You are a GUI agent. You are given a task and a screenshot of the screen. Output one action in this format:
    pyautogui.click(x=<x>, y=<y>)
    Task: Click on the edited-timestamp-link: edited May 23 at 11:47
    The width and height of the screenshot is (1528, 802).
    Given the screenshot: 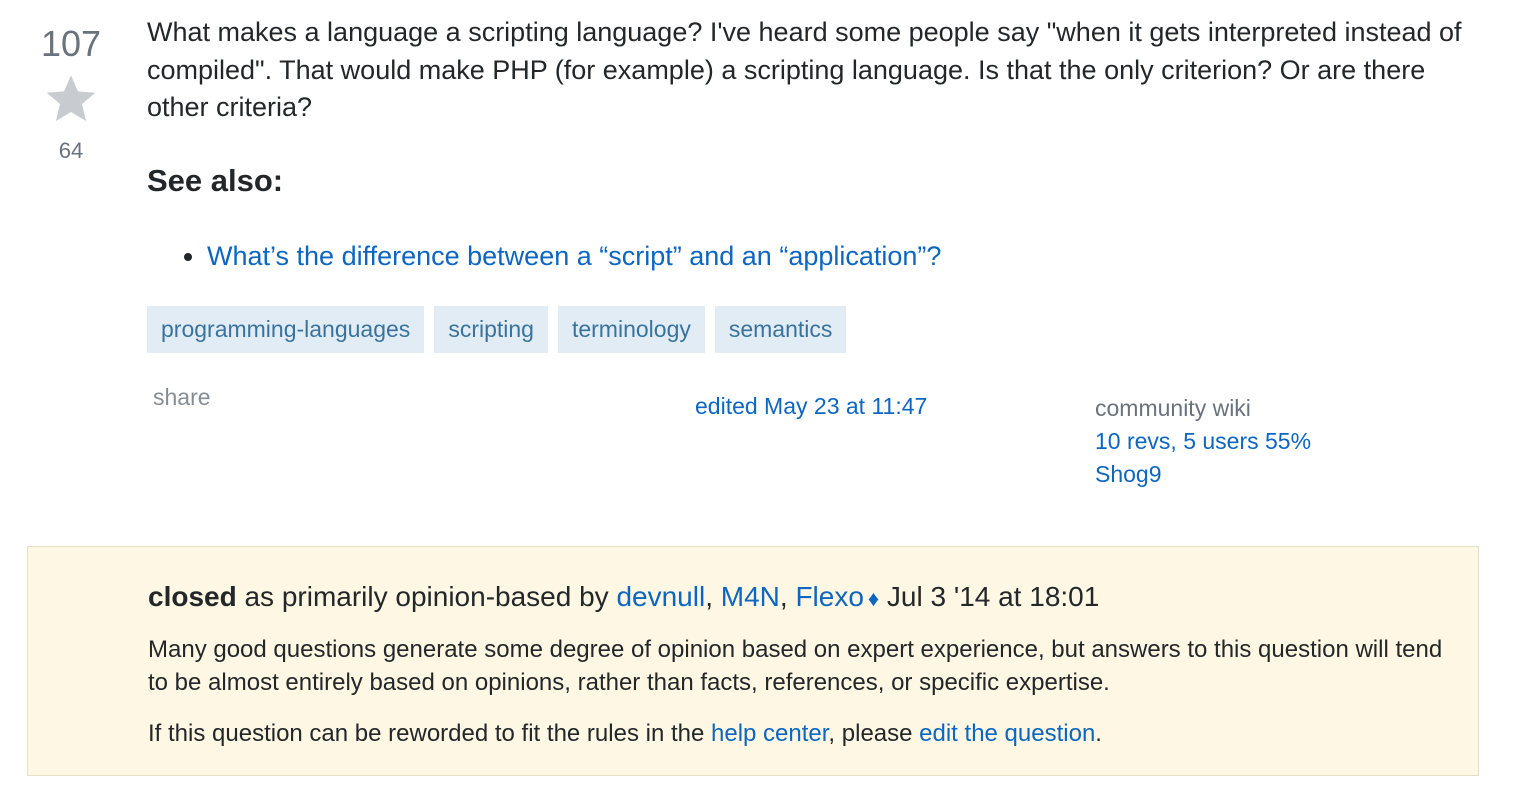 What is the action you would take?
    pyautogui.click(x=811, y=406)
    